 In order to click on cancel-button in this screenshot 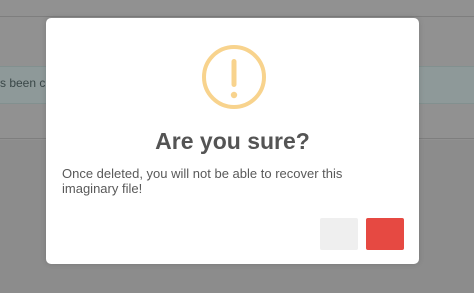, I will do `click(339, 234)`.